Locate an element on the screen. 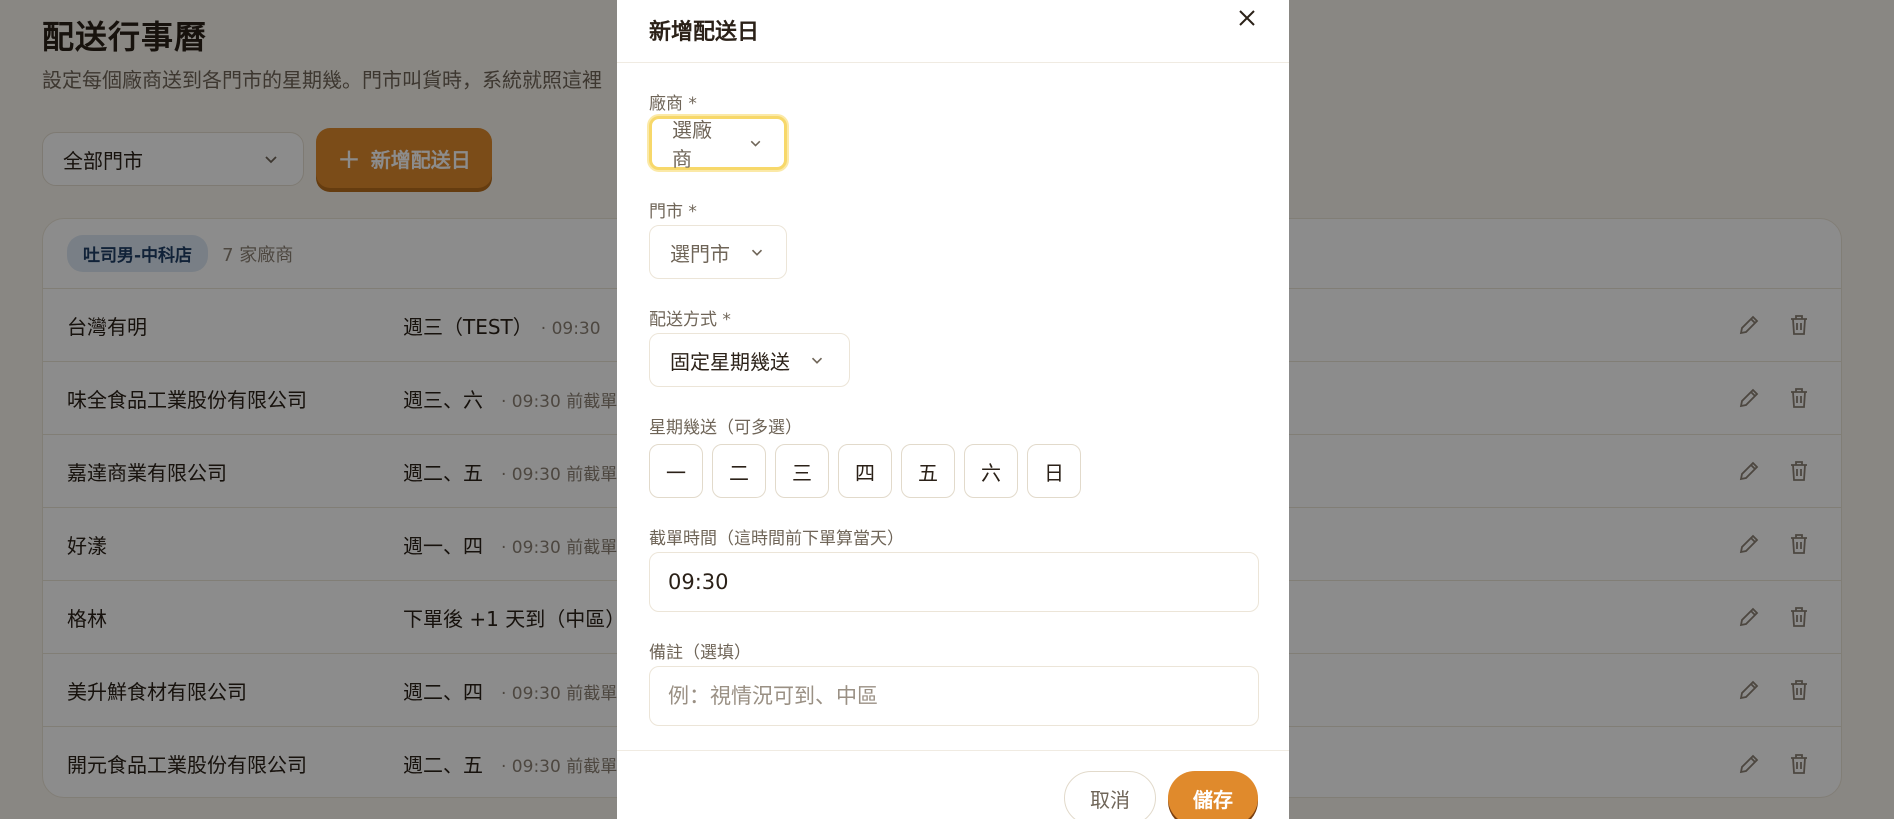  note-input is located at coordinates (954, 696).